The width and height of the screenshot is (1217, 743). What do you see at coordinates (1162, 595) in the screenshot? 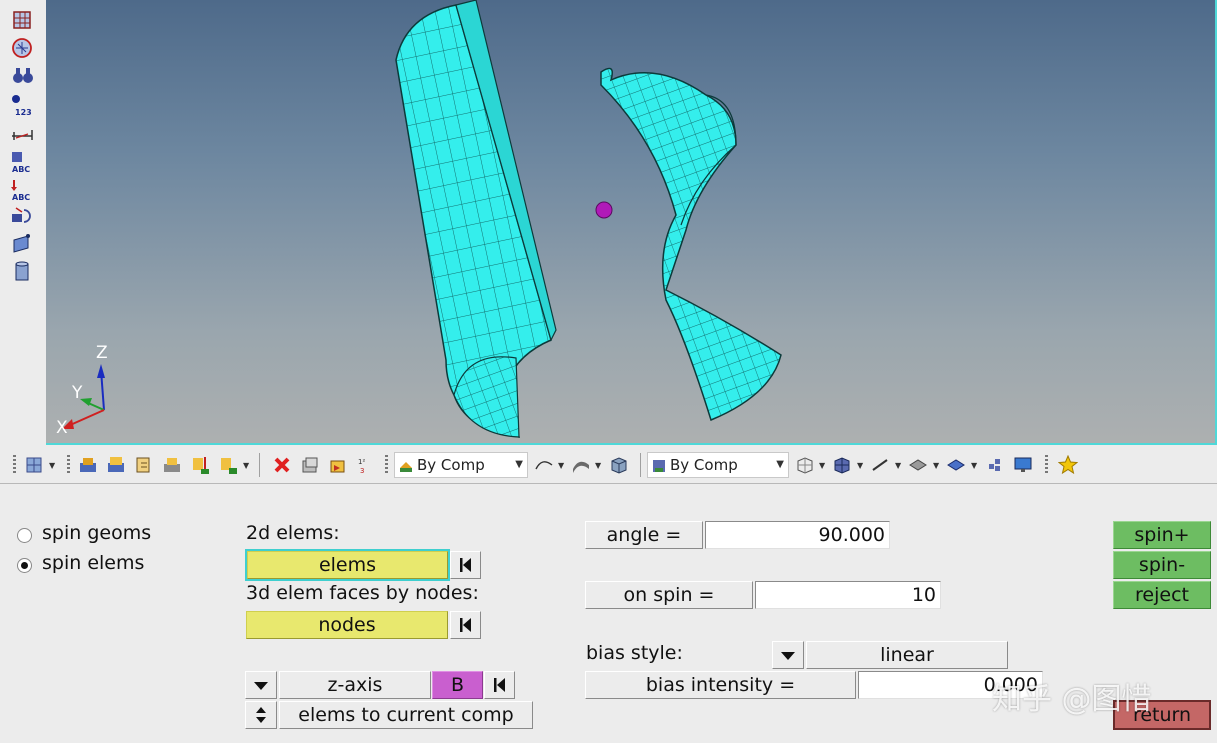
I see `reject-button: reject` at bounding box center [1162, 595].